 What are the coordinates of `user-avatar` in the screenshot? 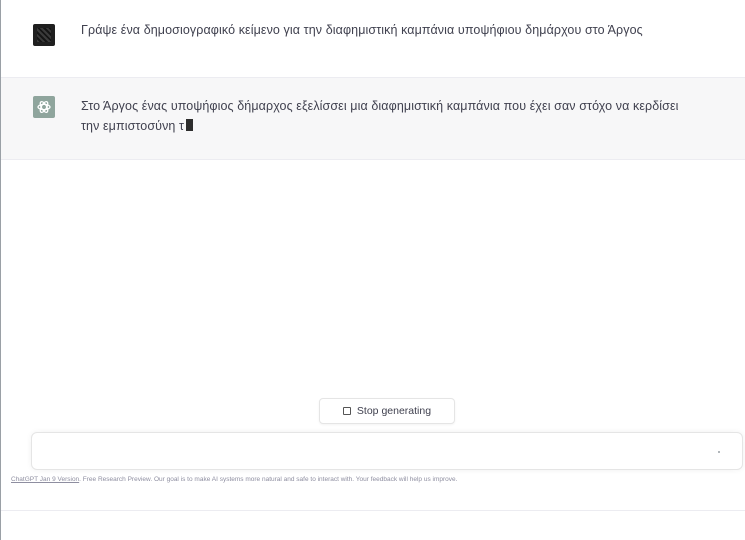 It's located at (44, 35).